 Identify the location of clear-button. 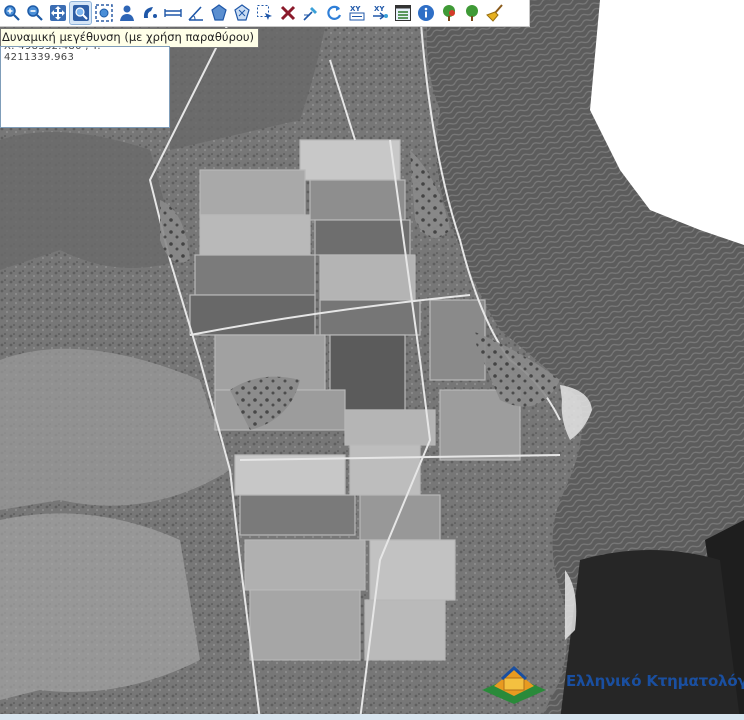
(287, 13).